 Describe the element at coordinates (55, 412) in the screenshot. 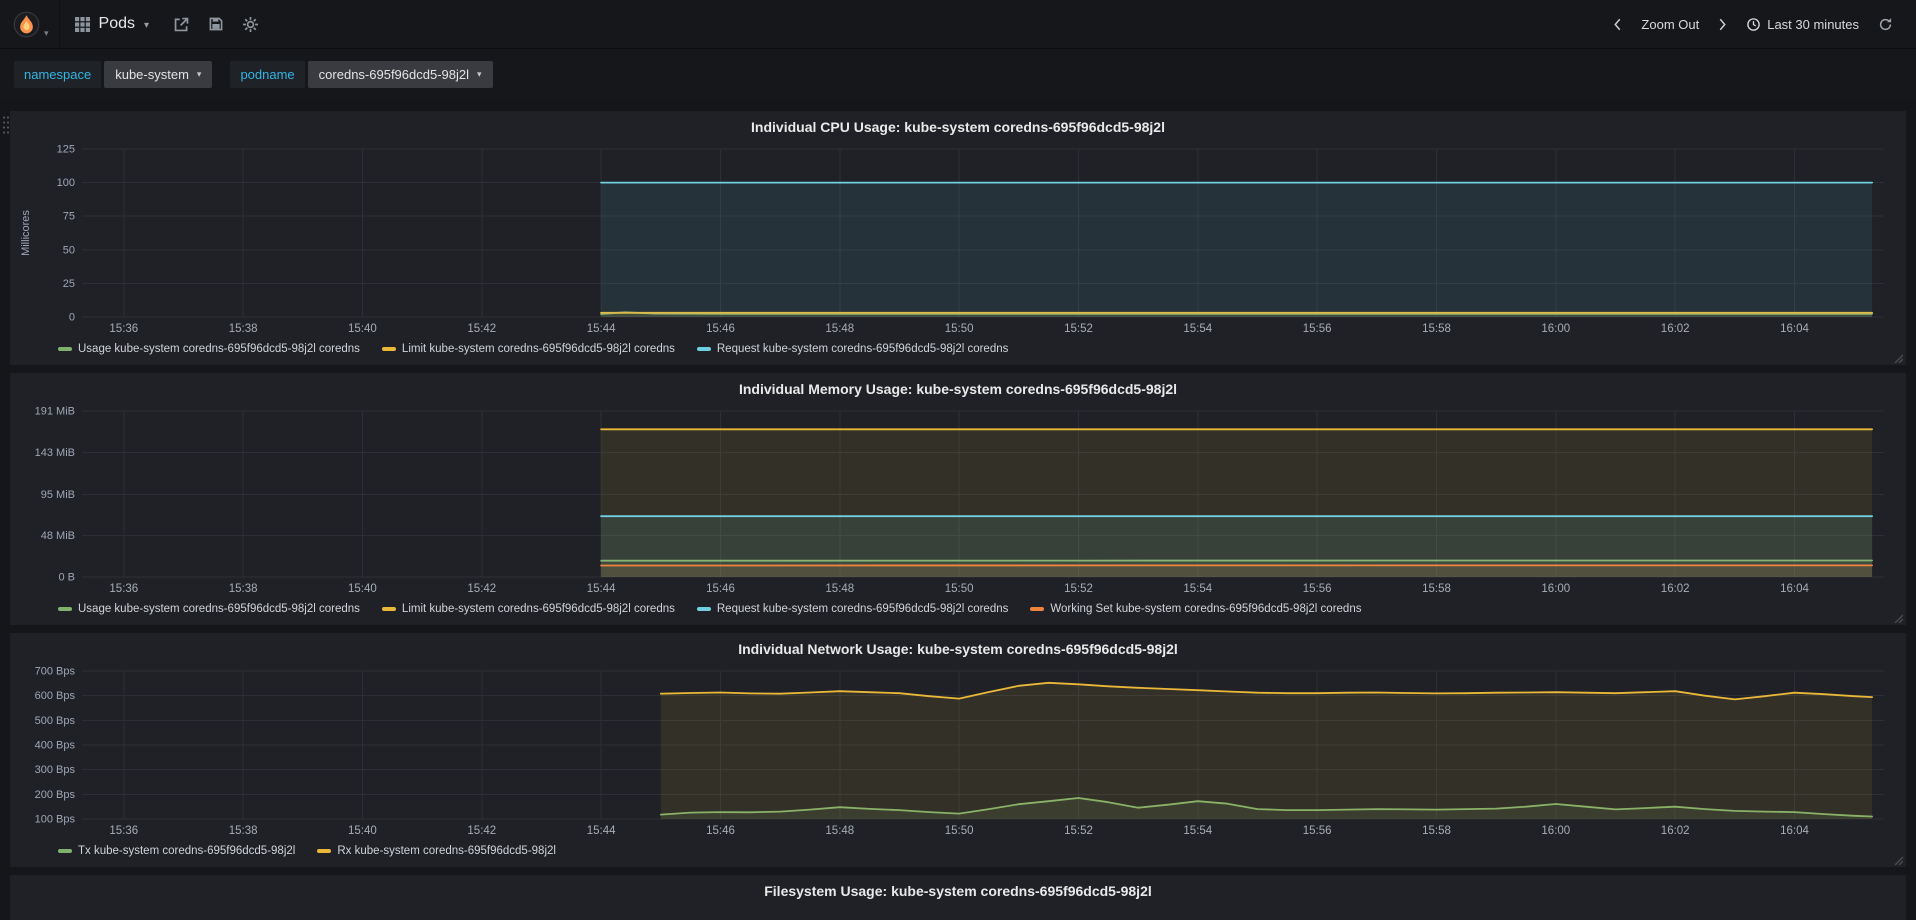

I see `svg-text: 191 MiB` at that location.